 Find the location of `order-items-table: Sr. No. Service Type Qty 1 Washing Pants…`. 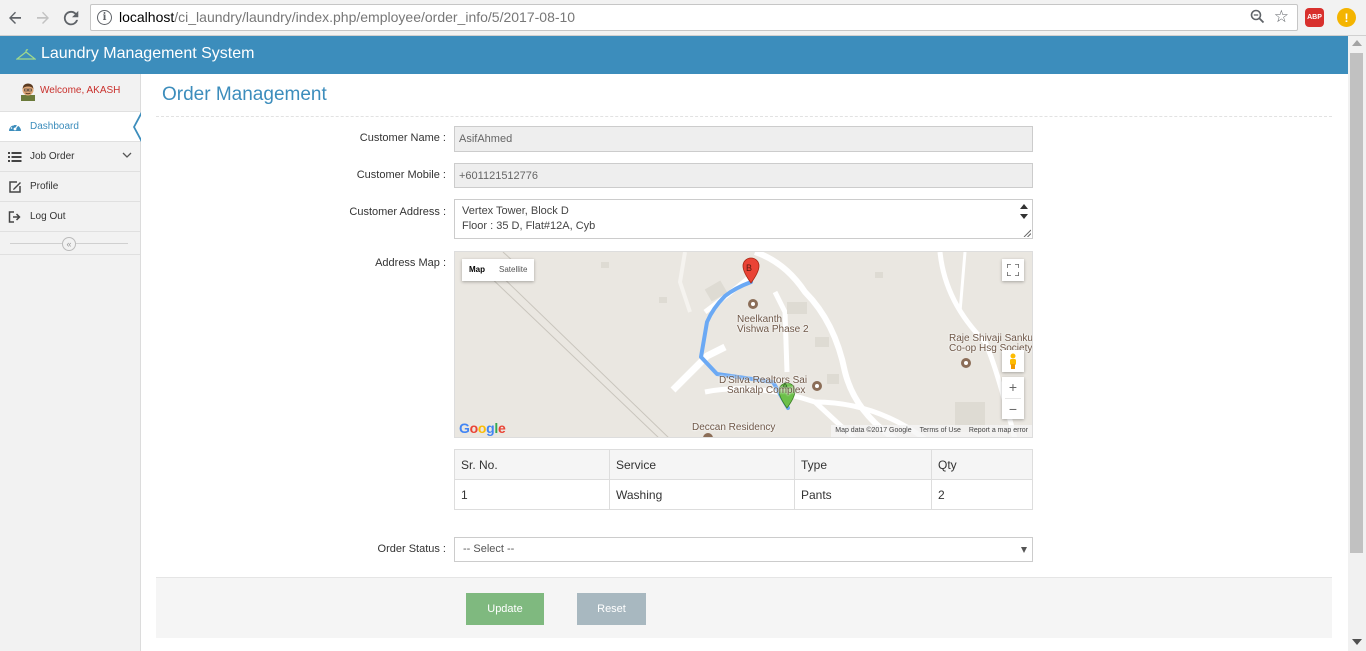

order-items-table: Sr. No. Service Type Qty 1 Washing Pants… is located at coordinates (743, 479).